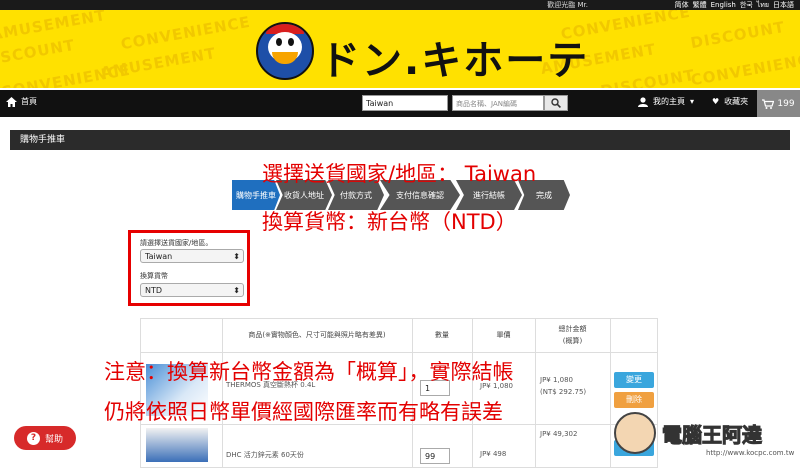 This screenshot has height=468, width=800. I want to click on home-link: 首頁, so click(21, 101).